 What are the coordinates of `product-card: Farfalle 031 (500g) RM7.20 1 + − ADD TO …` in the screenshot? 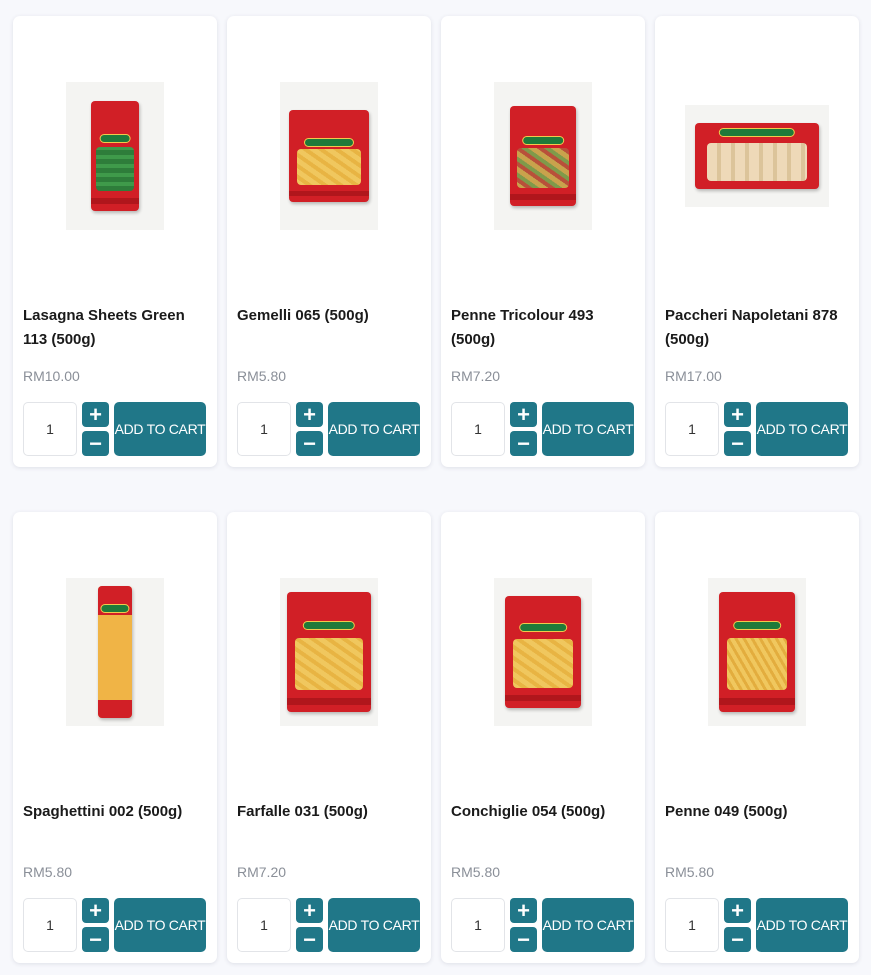 It's located at (329, 737).